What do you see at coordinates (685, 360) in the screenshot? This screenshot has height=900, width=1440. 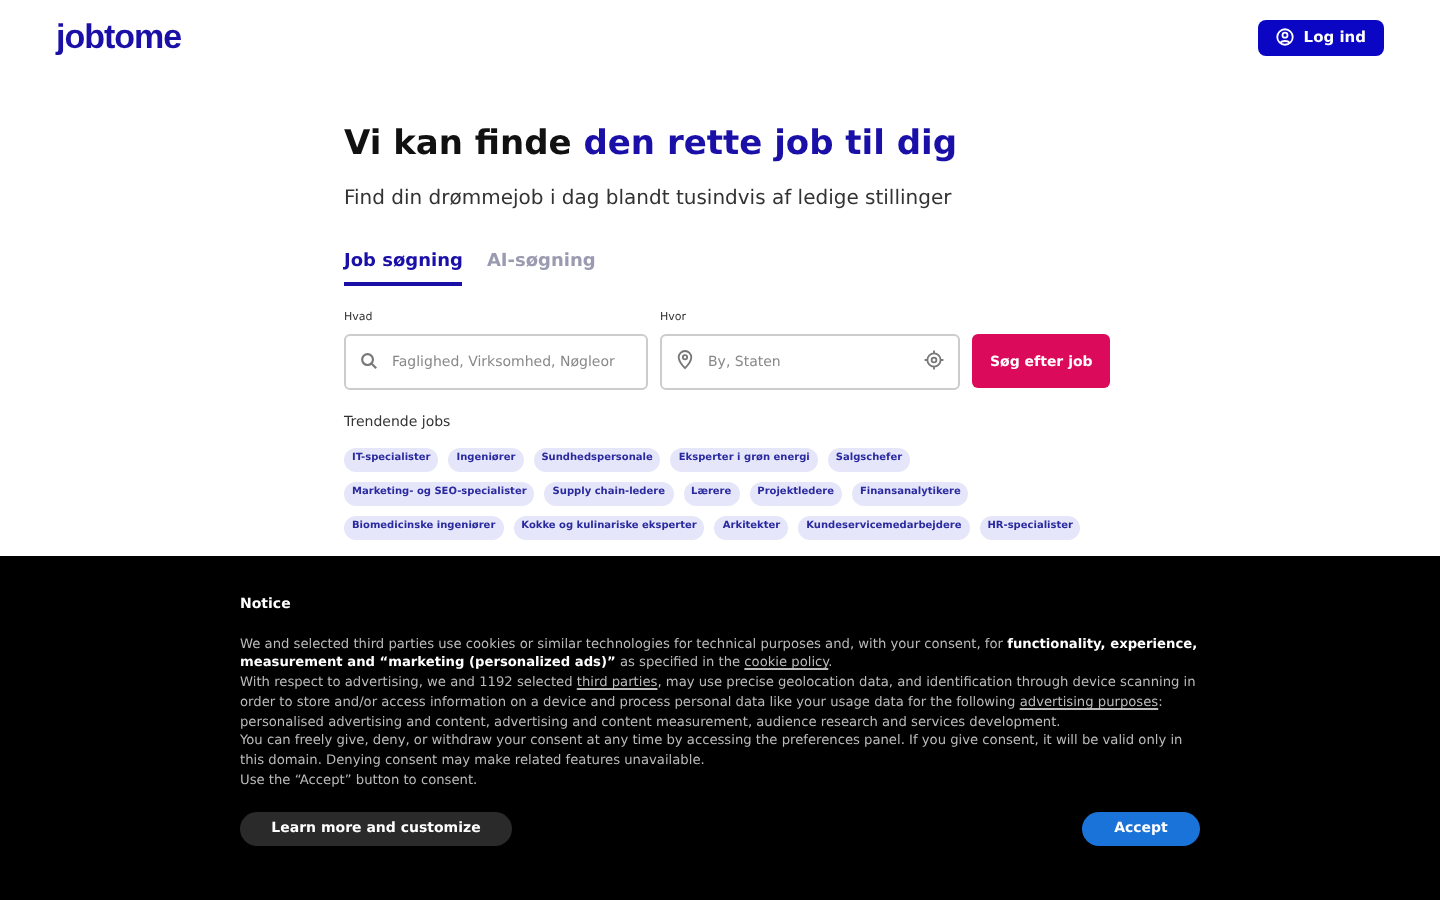 I see `location-pin-icon` at bounding box center [685, 360].